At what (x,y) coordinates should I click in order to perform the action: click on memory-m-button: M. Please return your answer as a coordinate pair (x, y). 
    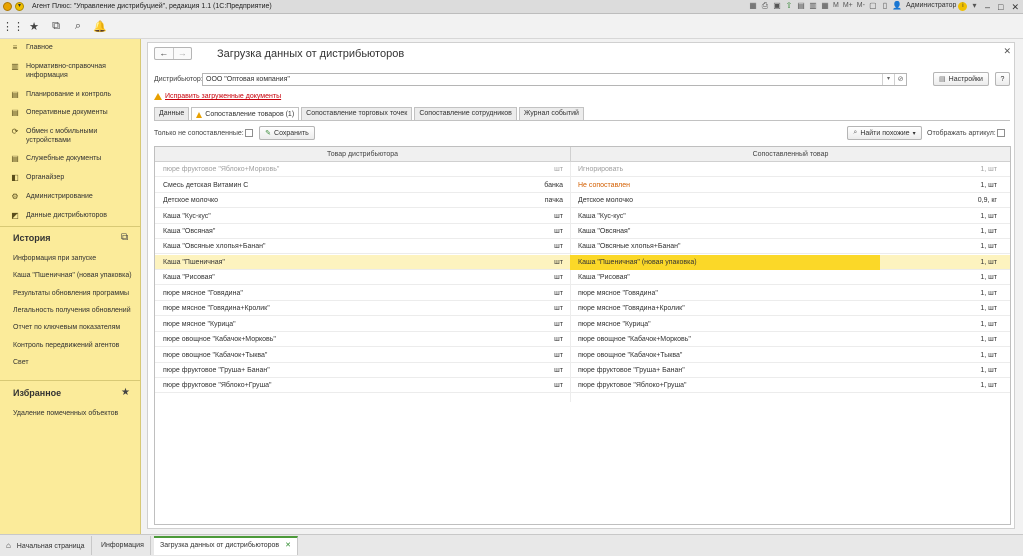
    Looking at the image, I should click on (836, 6).